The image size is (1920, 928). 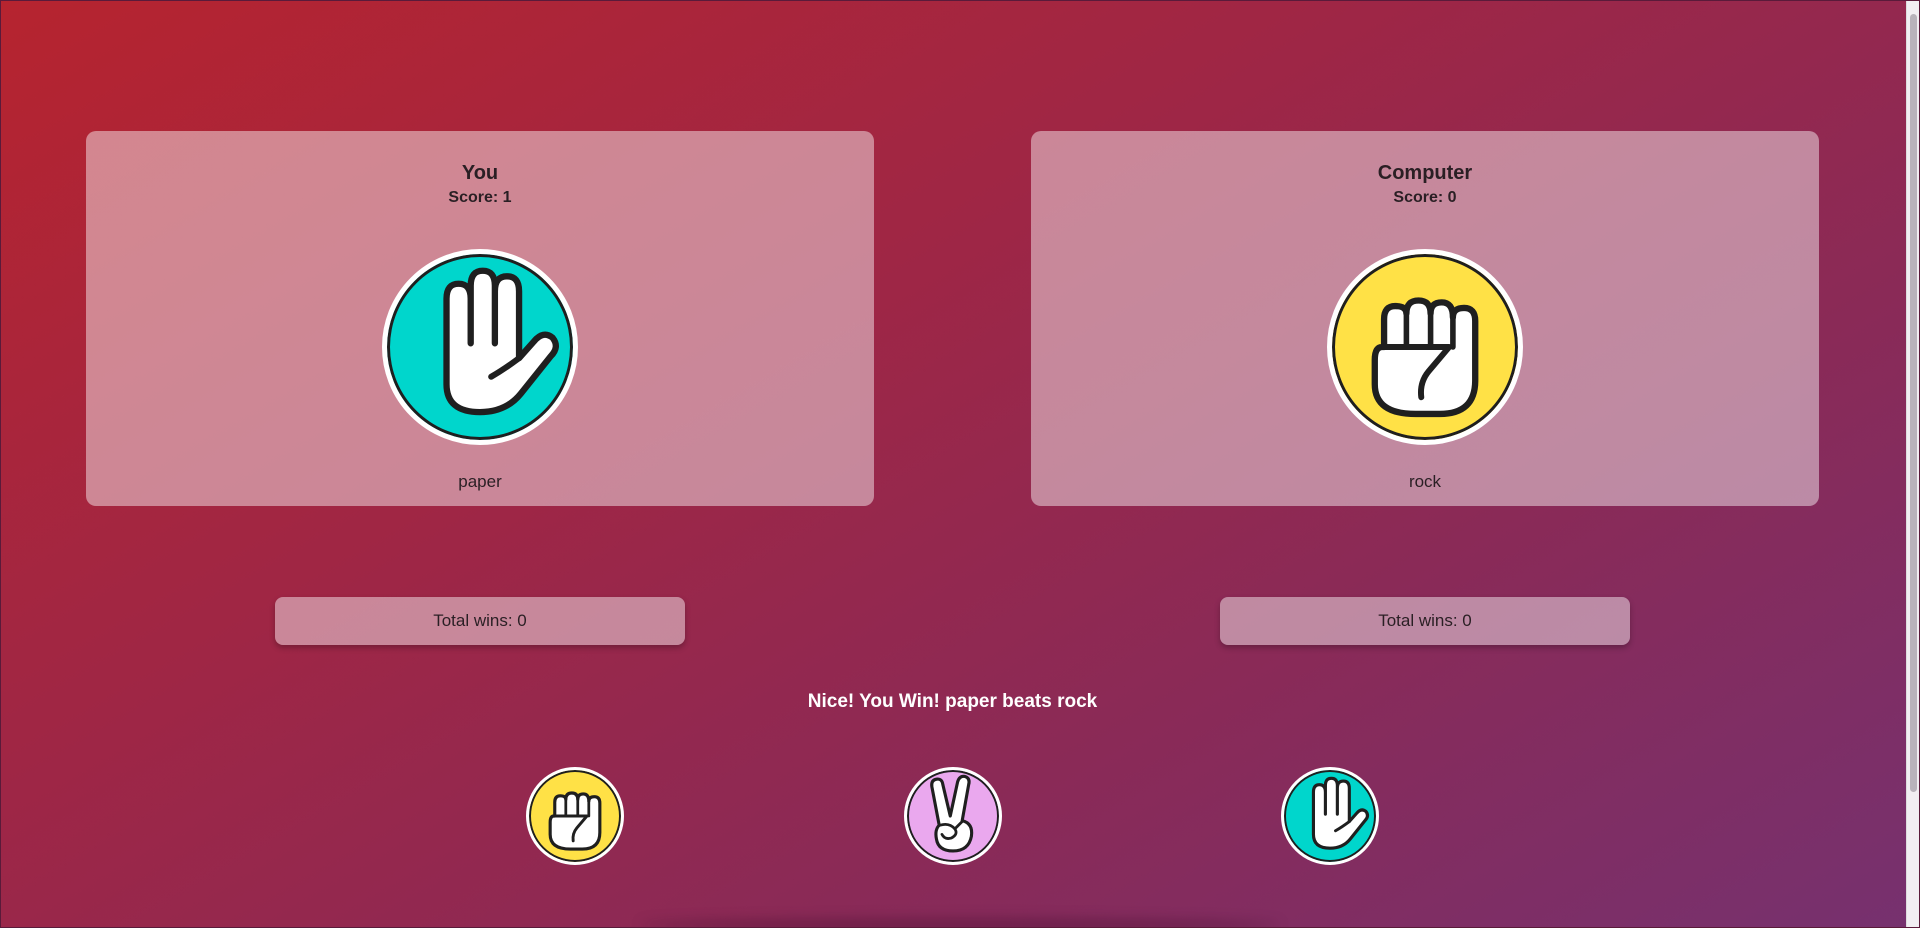 What do you see at coordinates (480, 173) in the screenshot?
I see `player-name: You` at bounding box center [480, 173].